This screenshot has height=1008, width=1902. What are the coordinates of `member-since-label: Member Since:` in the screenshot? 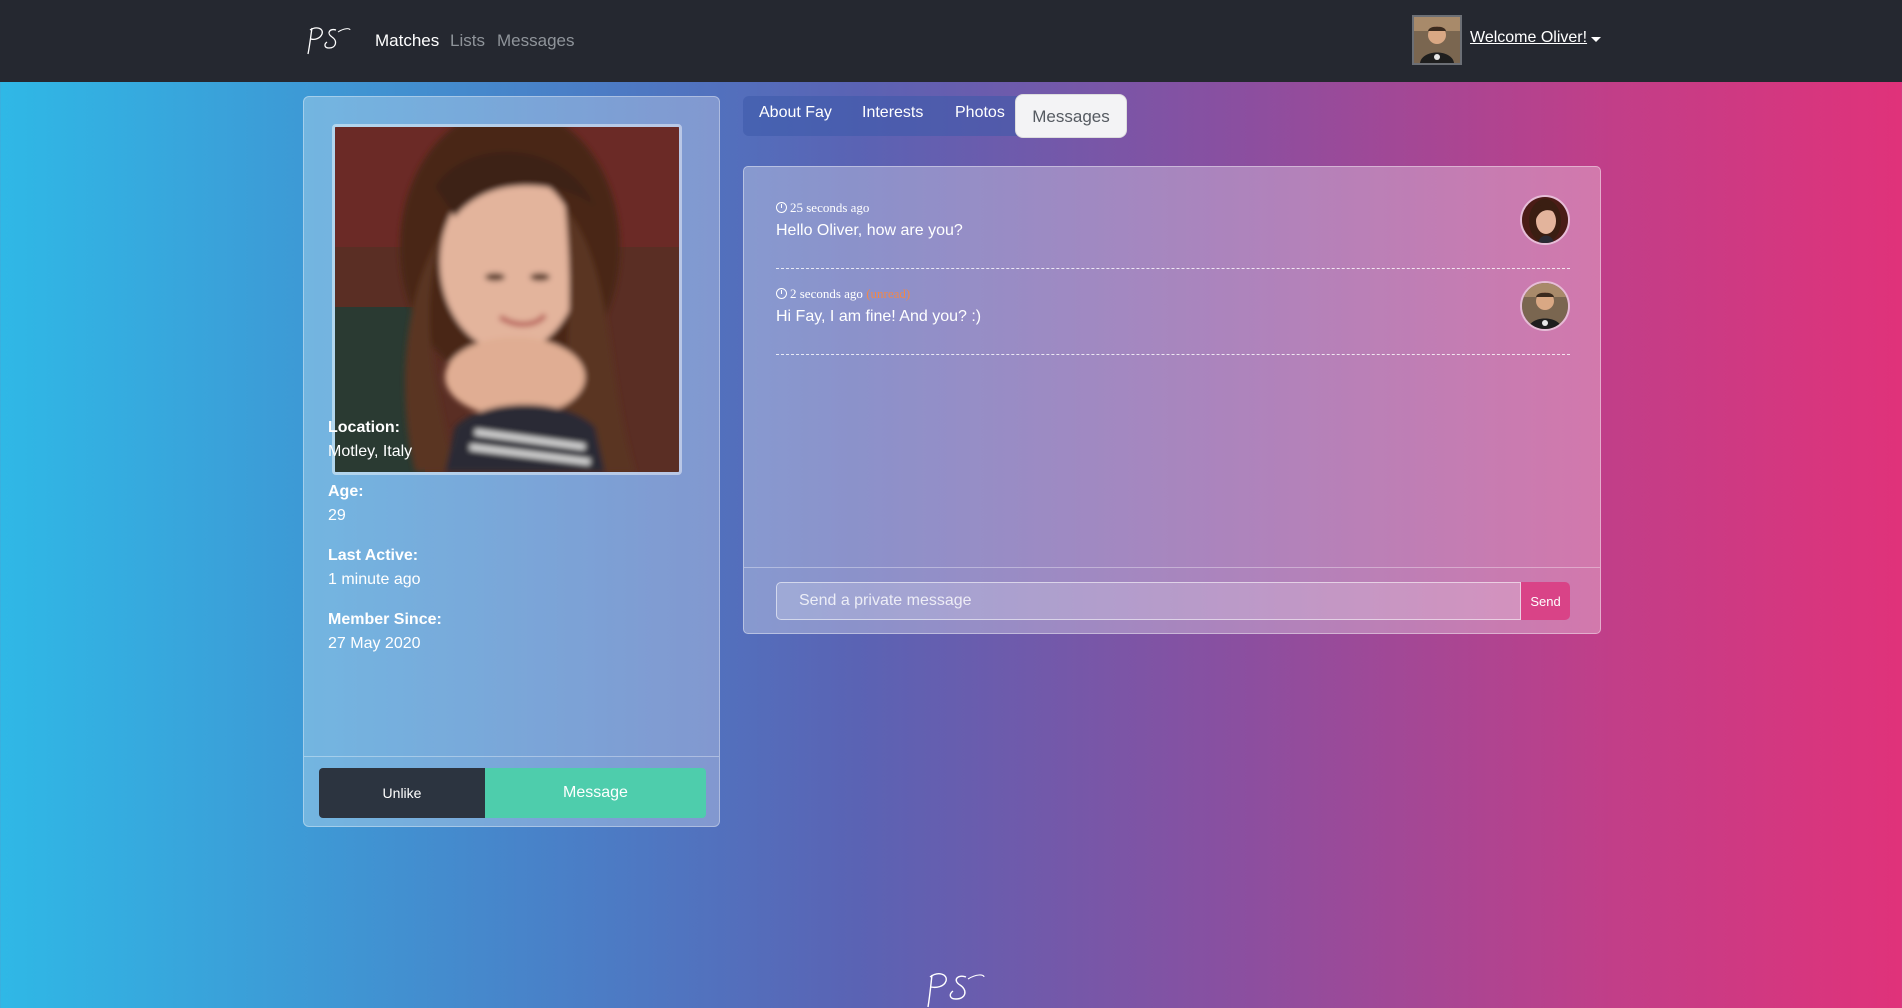 It's located at (385, 619).